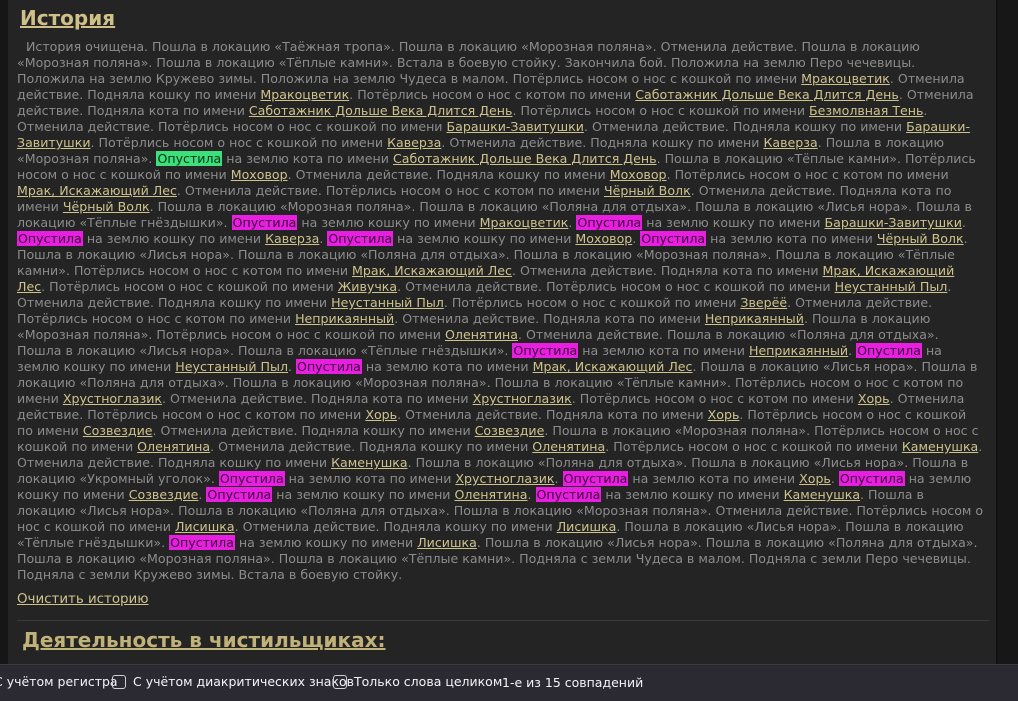 The height and width of the screenshot is (701, 1018). Describe the element at coordinates (204, 640) in the screenshot. I see `activity-title: Деятельность в чистильщиках:` at that location.